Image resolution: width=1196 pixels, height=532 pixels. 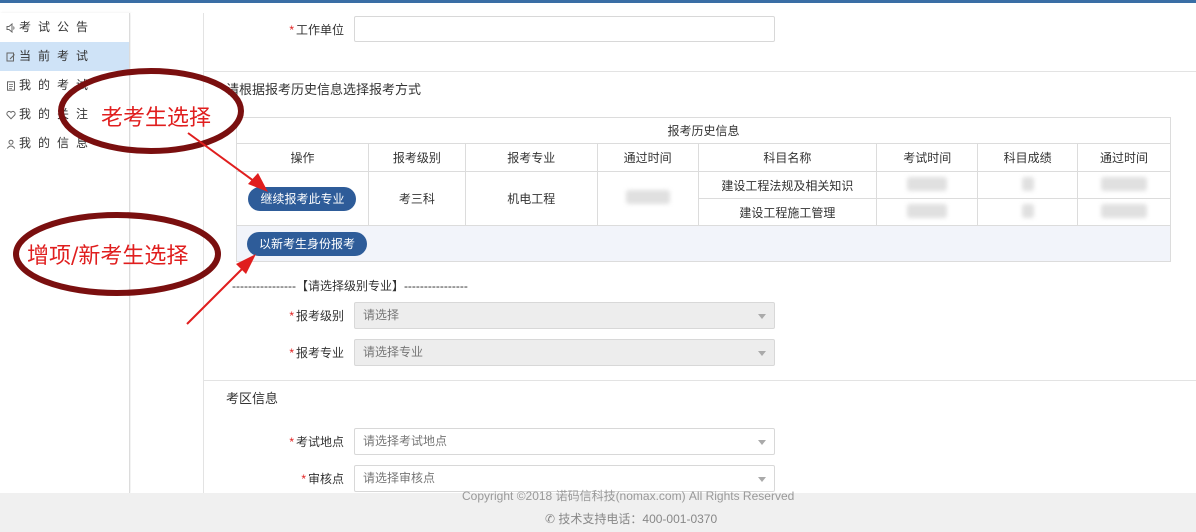 What do you see at coordinates (631, 519) in the screenshot?
I see `support-phone: ✆ 技术支持电话：400-001-0370` at bounding box center [631, 519].